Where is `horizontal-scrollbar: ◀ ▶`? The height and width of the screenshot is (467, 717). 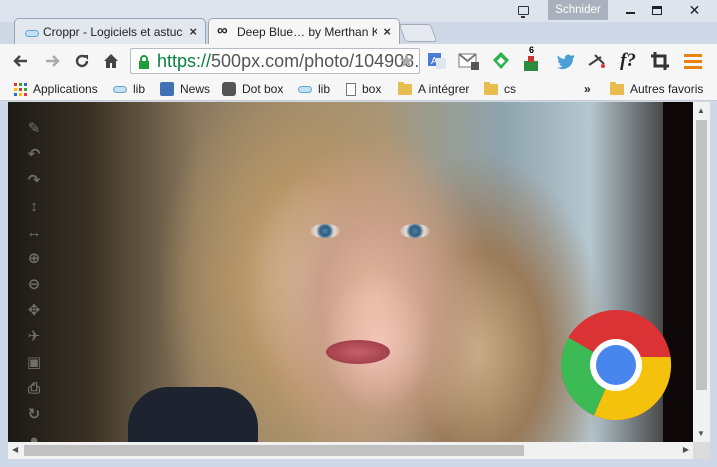
horizontal-scrollbar: ◀ ▶ is located at coordinates (350, 450).